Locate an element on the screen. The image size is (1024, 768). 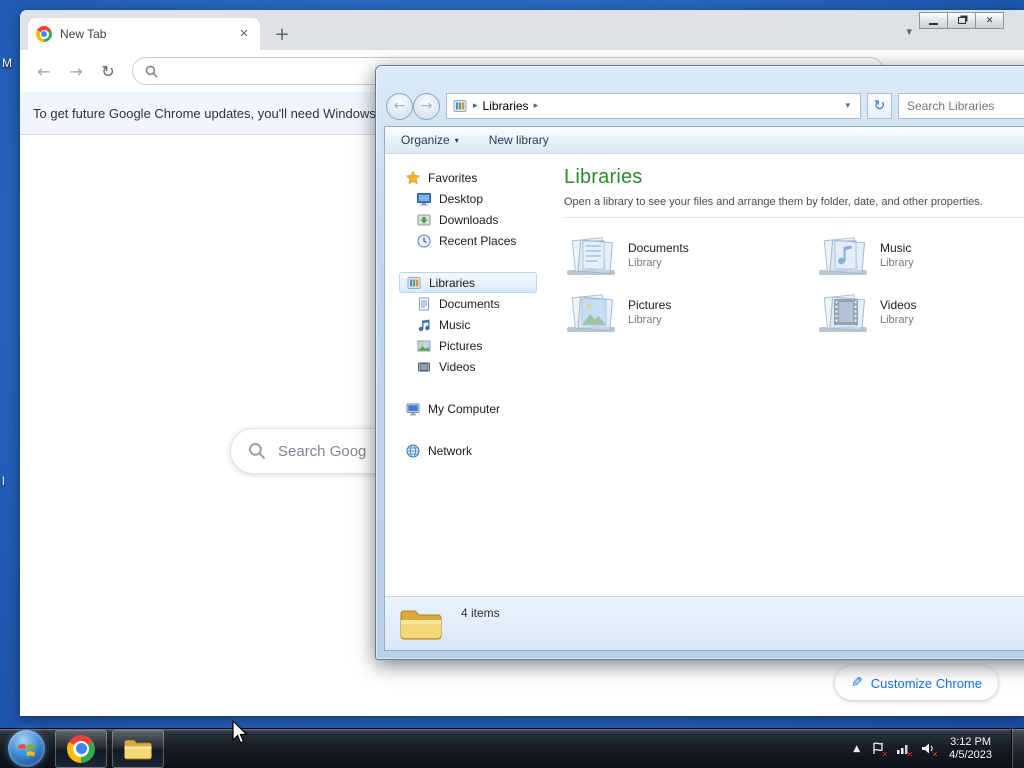
show-desktop-button is located at coordinates (1017, 748).